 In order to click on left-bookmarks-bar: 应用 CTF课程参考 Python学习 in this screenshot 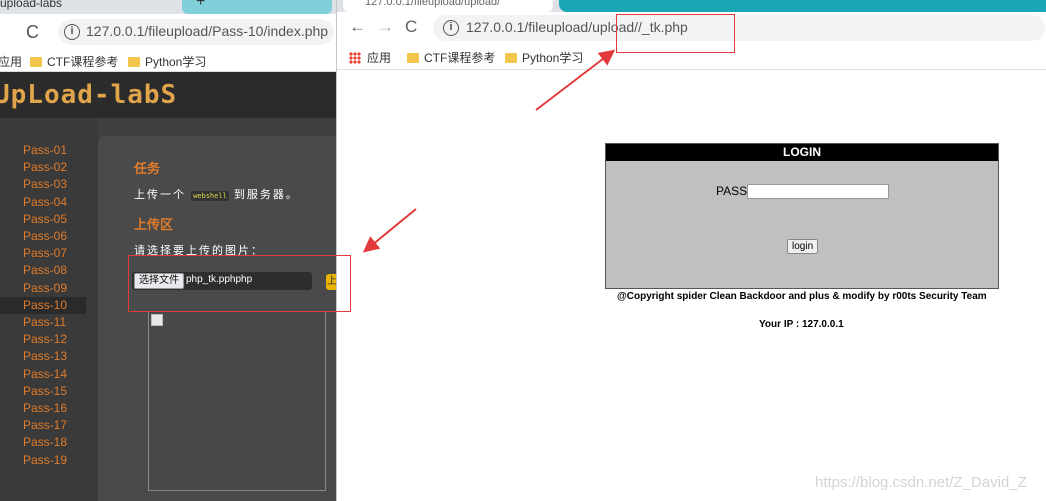, I will do `click(168, 60)`.